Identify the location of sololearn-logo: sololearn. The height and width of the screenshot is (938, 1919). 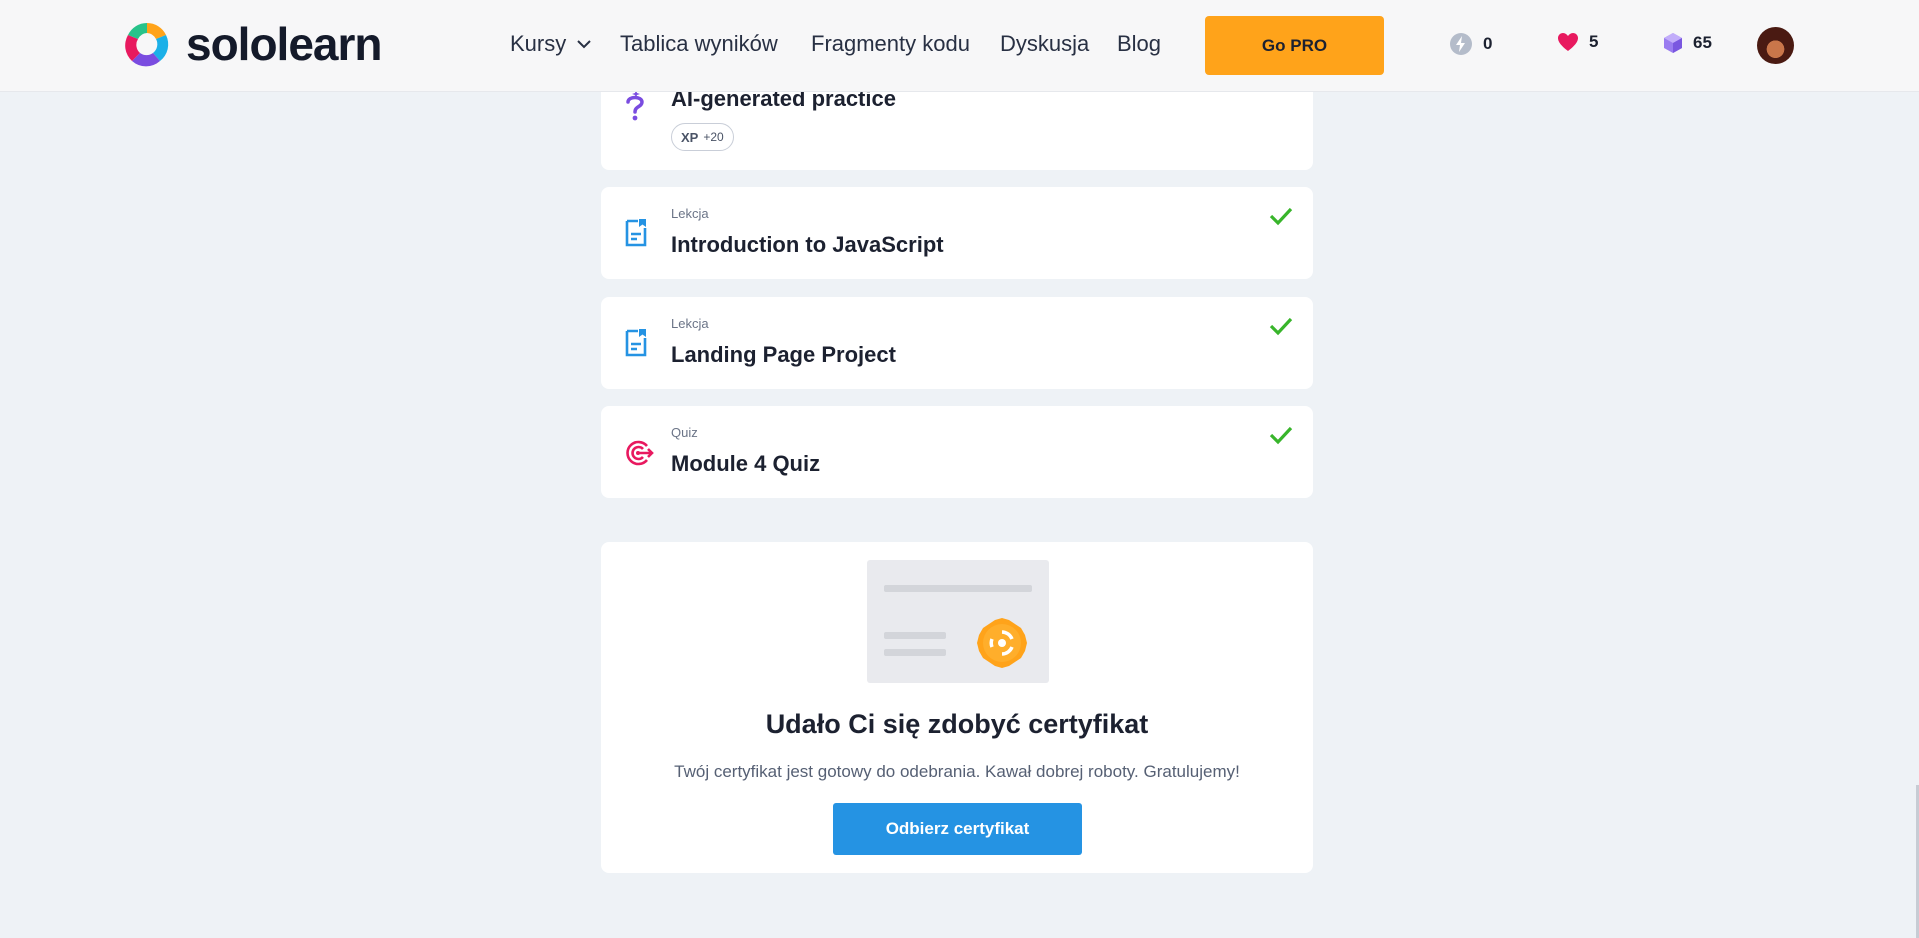
(251, 44).